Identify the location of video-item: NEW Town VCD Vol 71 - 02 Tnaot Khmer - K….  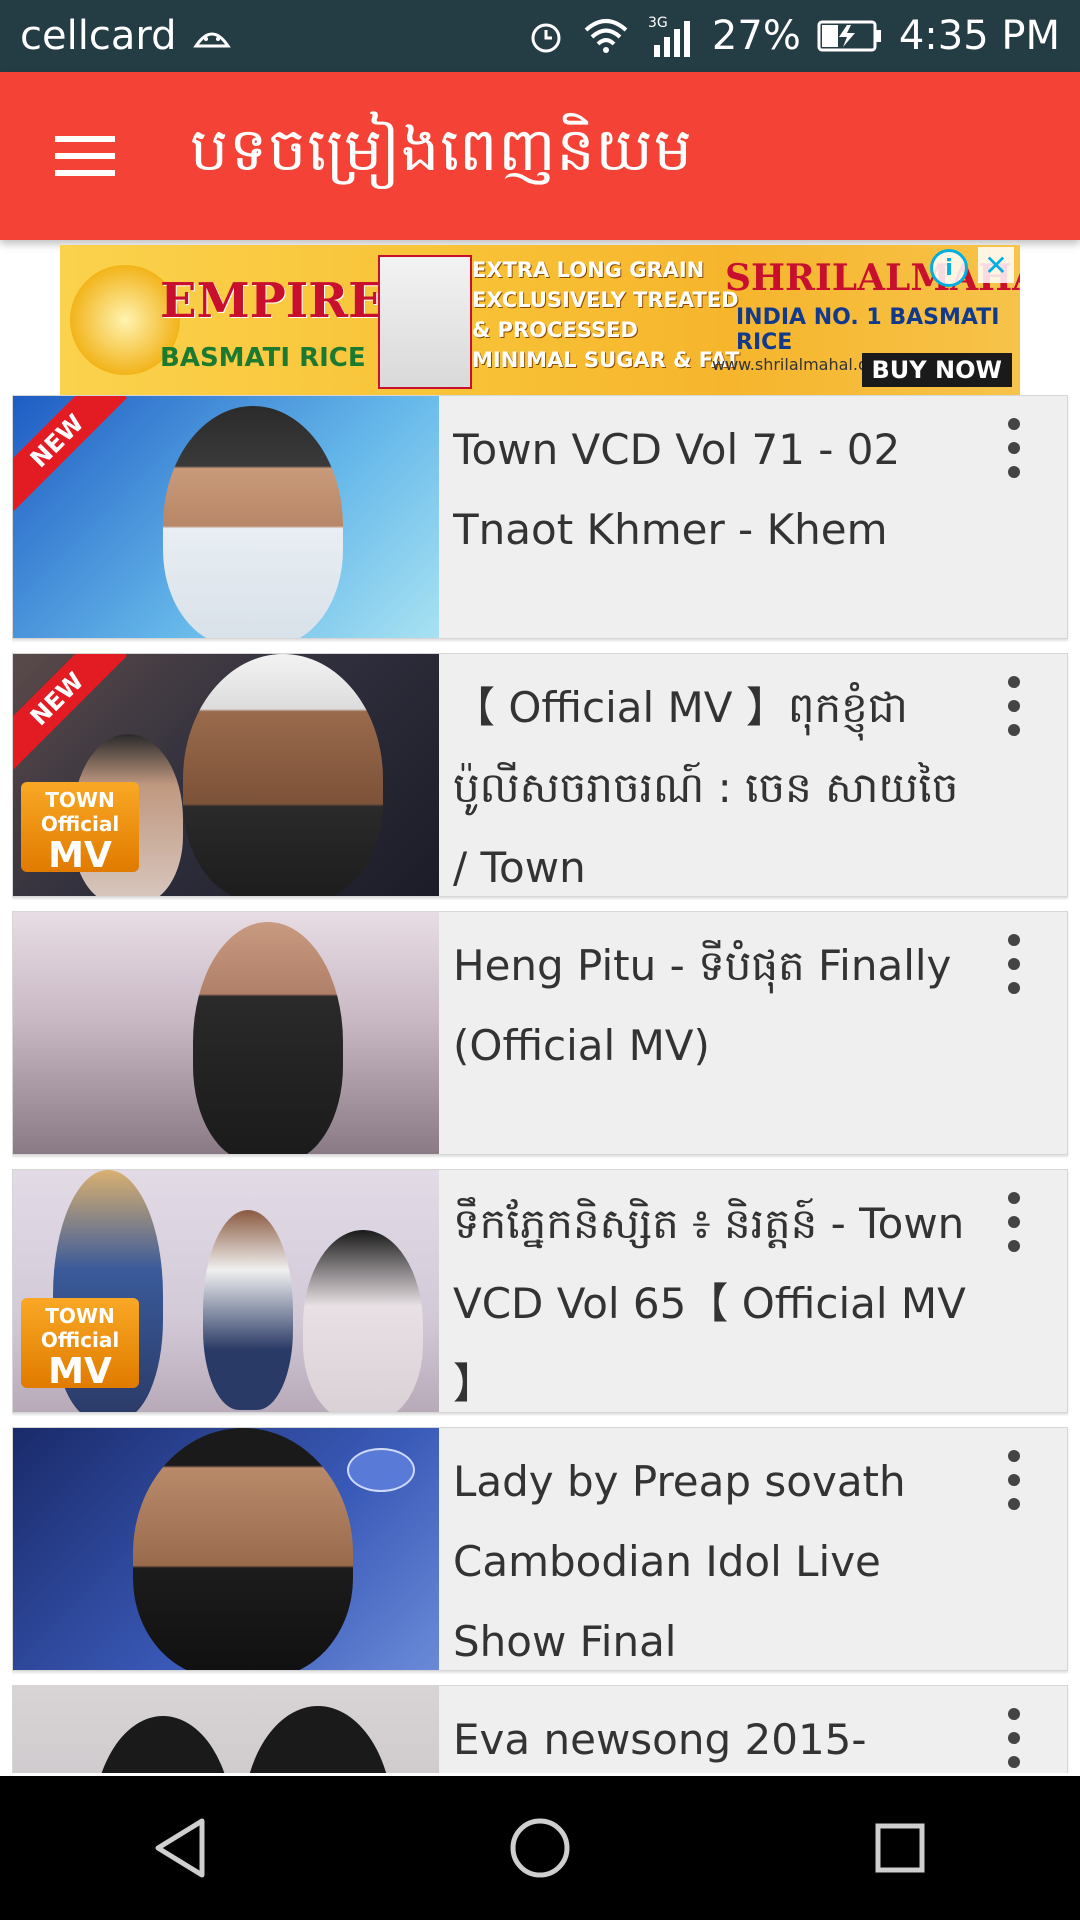
(540, 517).